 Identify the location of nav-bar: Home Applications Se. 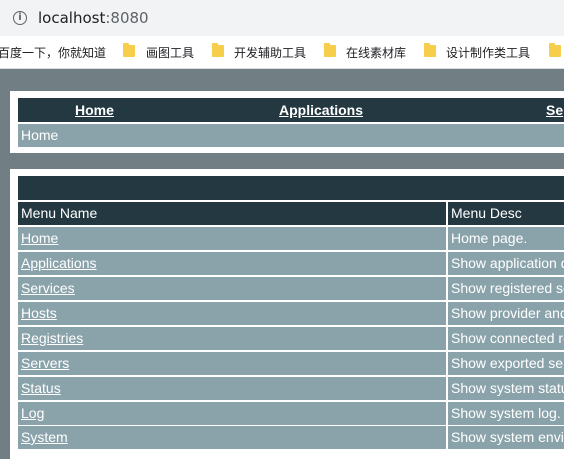
(291, 110).